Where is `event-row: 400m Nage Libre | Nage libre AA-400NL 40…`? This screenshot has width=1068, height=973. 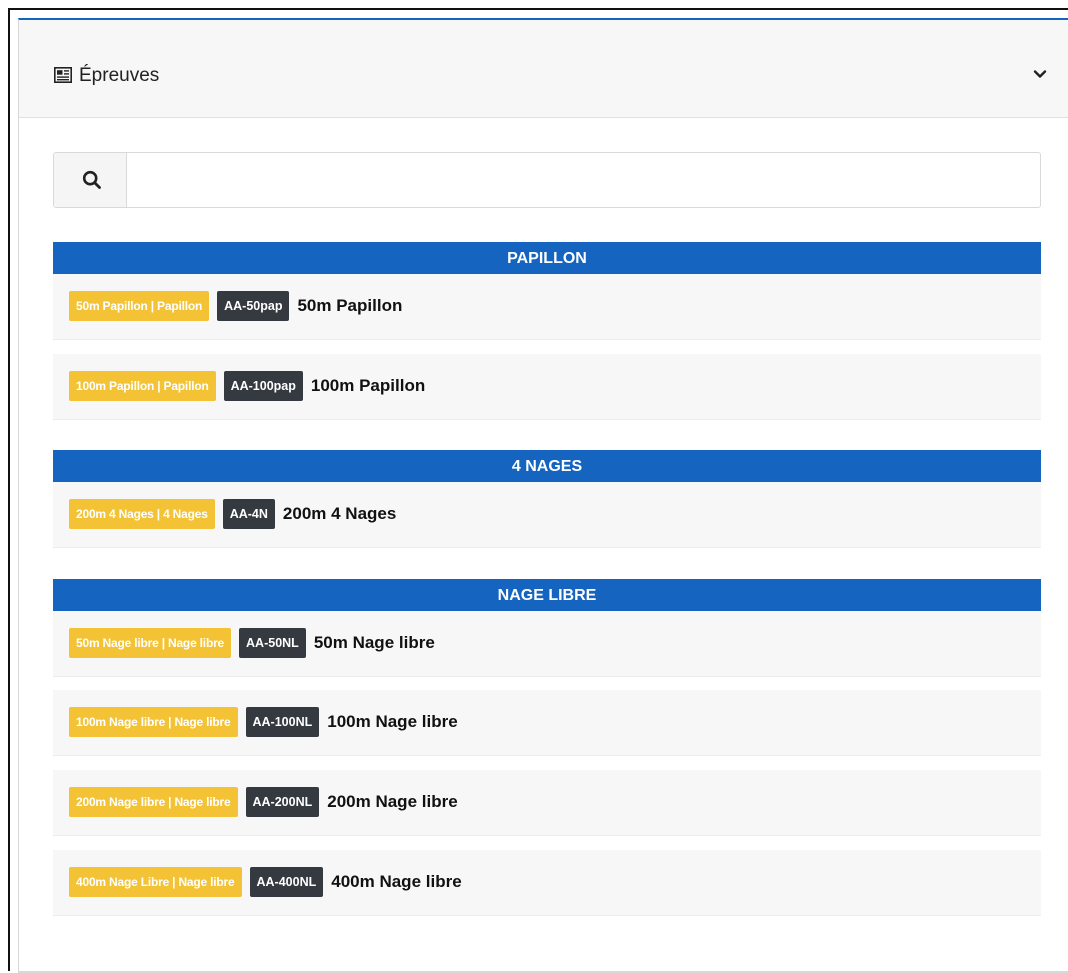 event-row: 400m Nage Libre | Nage libre AA-400NL 40… is located at coordinates (547, 883).